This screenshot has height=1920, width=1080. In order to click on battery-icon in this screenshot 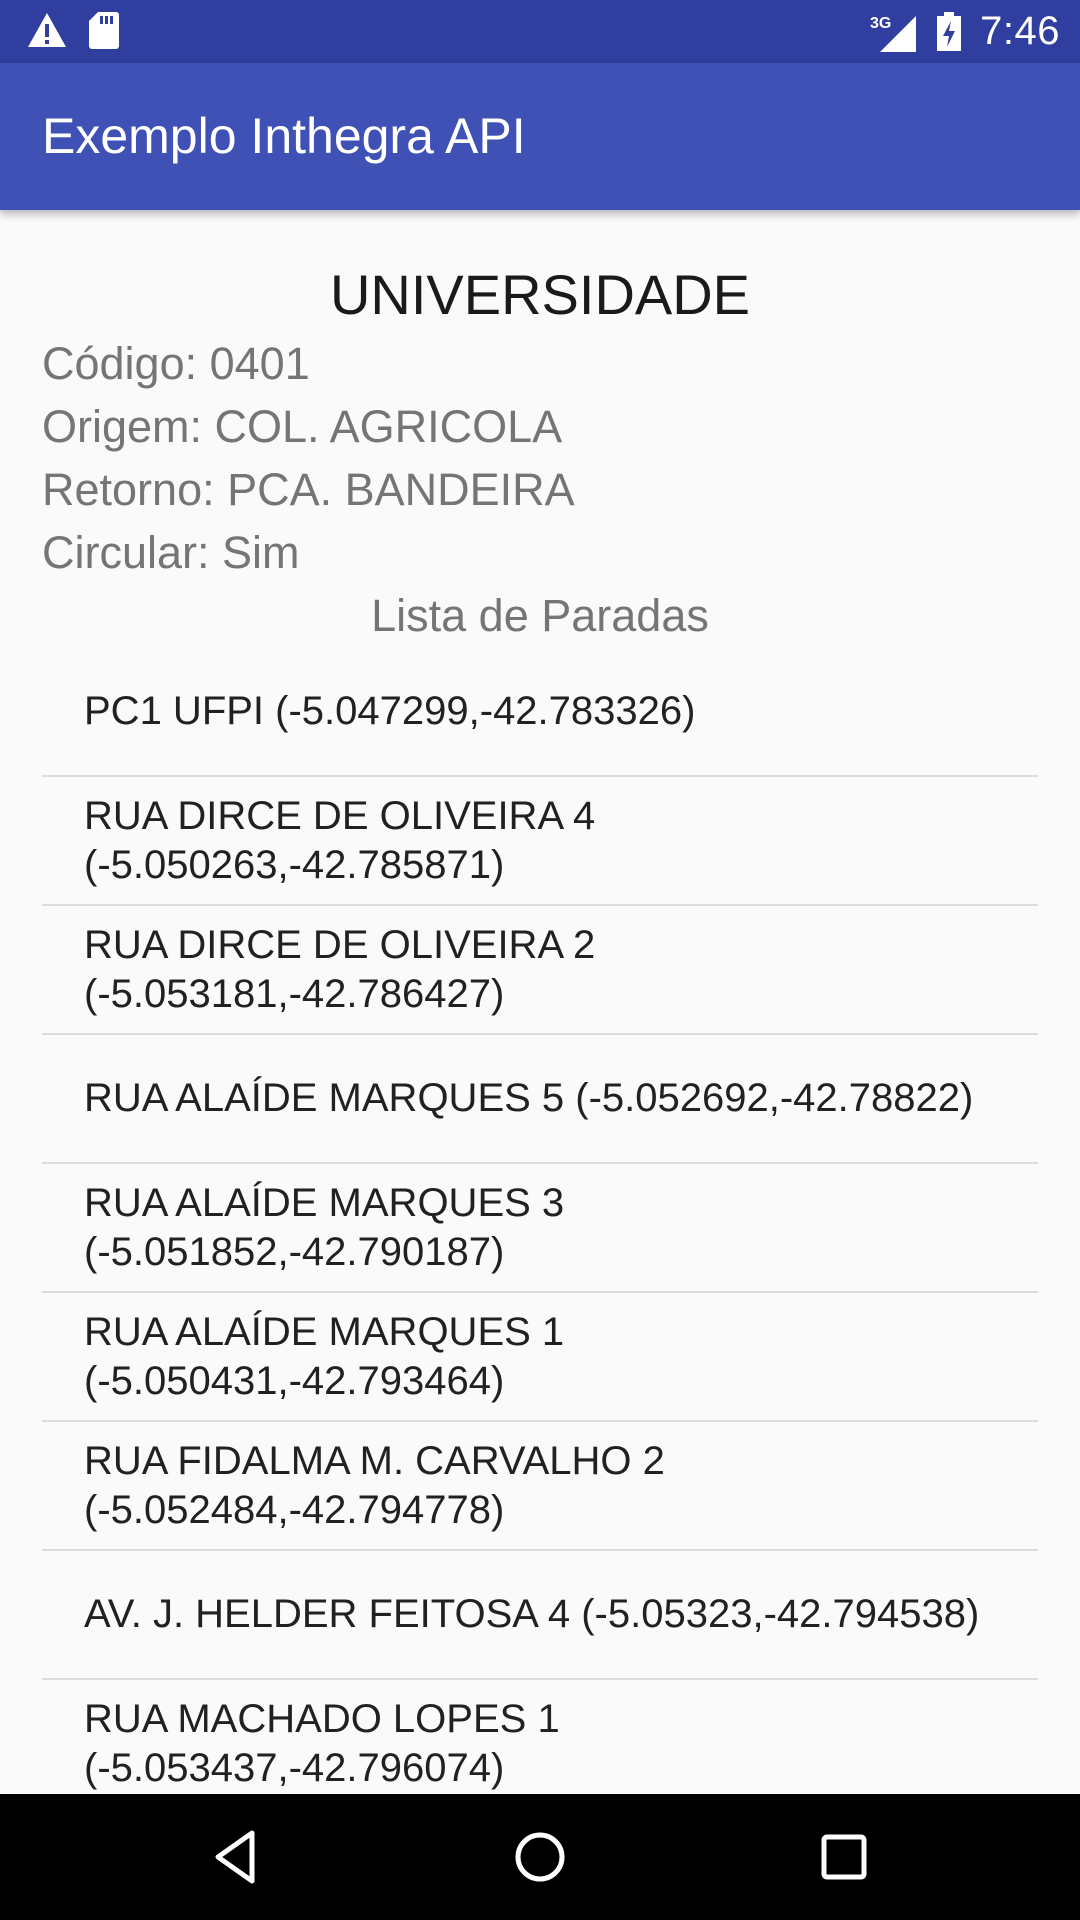, I will do `click(949, 31)`.